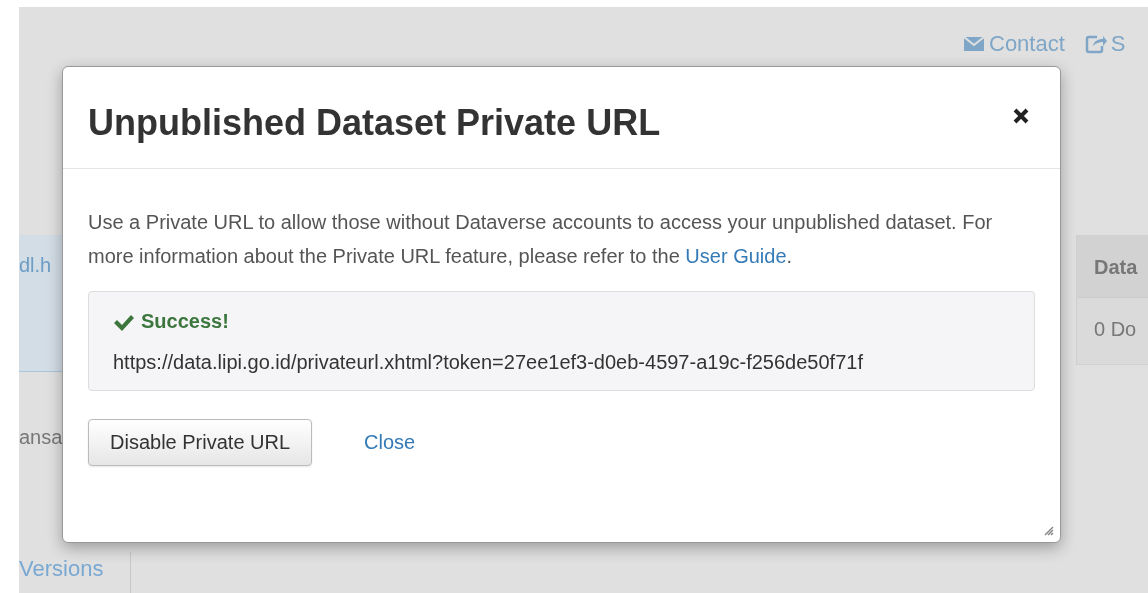 This screenshot has height=593, width=1148. I want to click on alert-title: Success!, so click(185, 321).